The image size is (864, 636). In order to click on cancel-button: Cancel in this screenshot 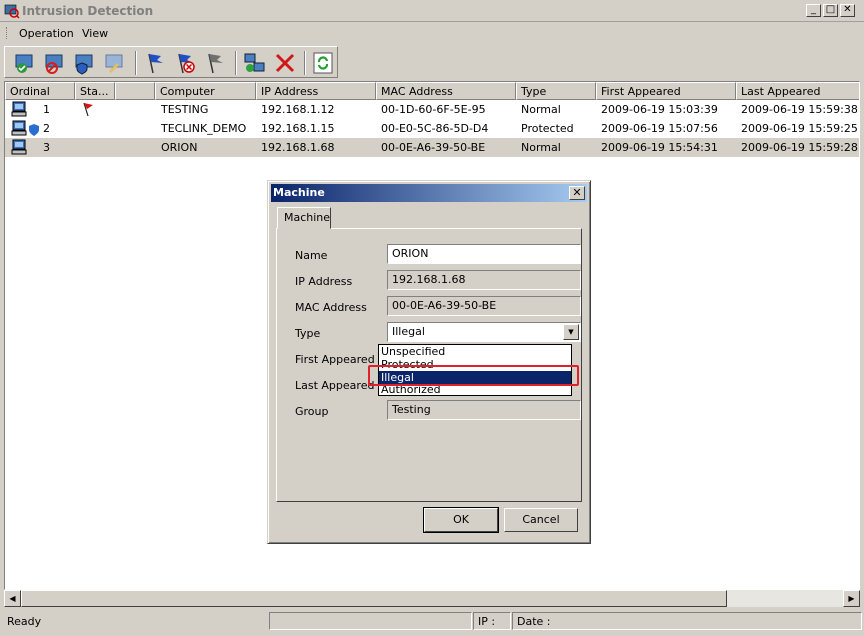, I will do `click(541, 520)`.